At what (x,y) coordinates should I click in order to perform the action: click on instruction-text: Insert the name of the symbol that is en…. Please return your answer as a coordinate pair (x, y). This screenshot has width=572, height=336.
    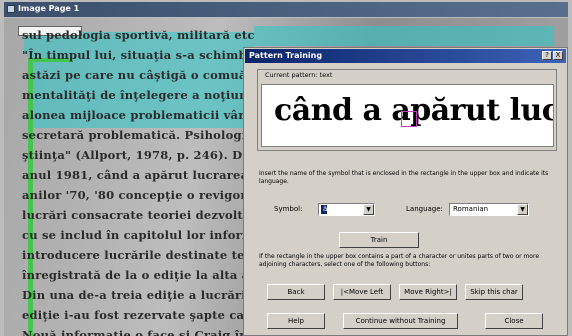
    Looking at the image, I should click on (404, 177).